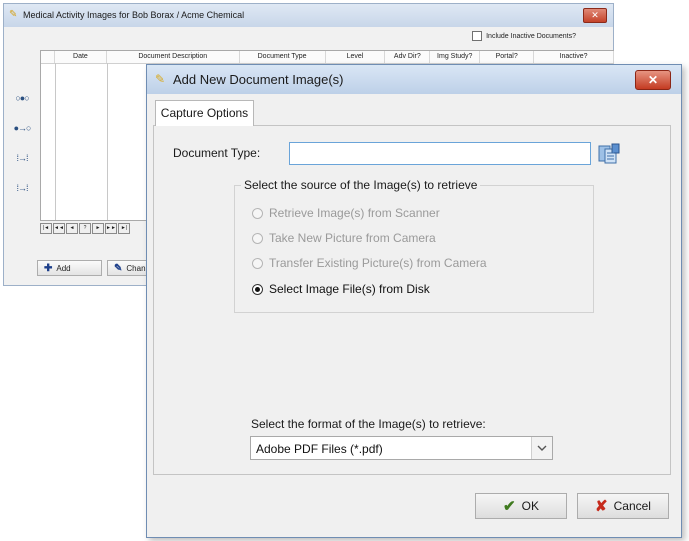 The width and height of the screenshot is (689, 541). What do you see at coordinates (349, 289) in the screenshot?
I see `radio-disk-label: Select Image File(s) from Disk` at bounding box center [349, 289].